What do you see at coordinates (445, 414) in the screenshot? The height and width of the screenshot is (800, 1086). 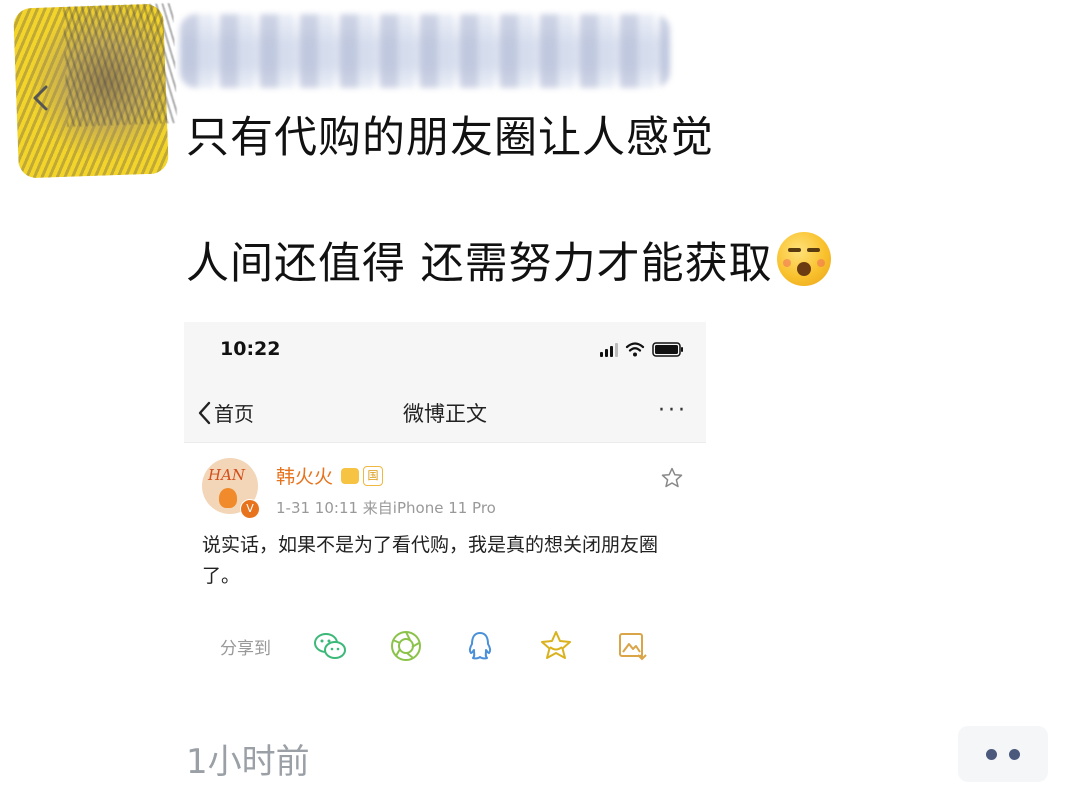 I see `nav-title: 微博正文` at bounding box center [445, 414].